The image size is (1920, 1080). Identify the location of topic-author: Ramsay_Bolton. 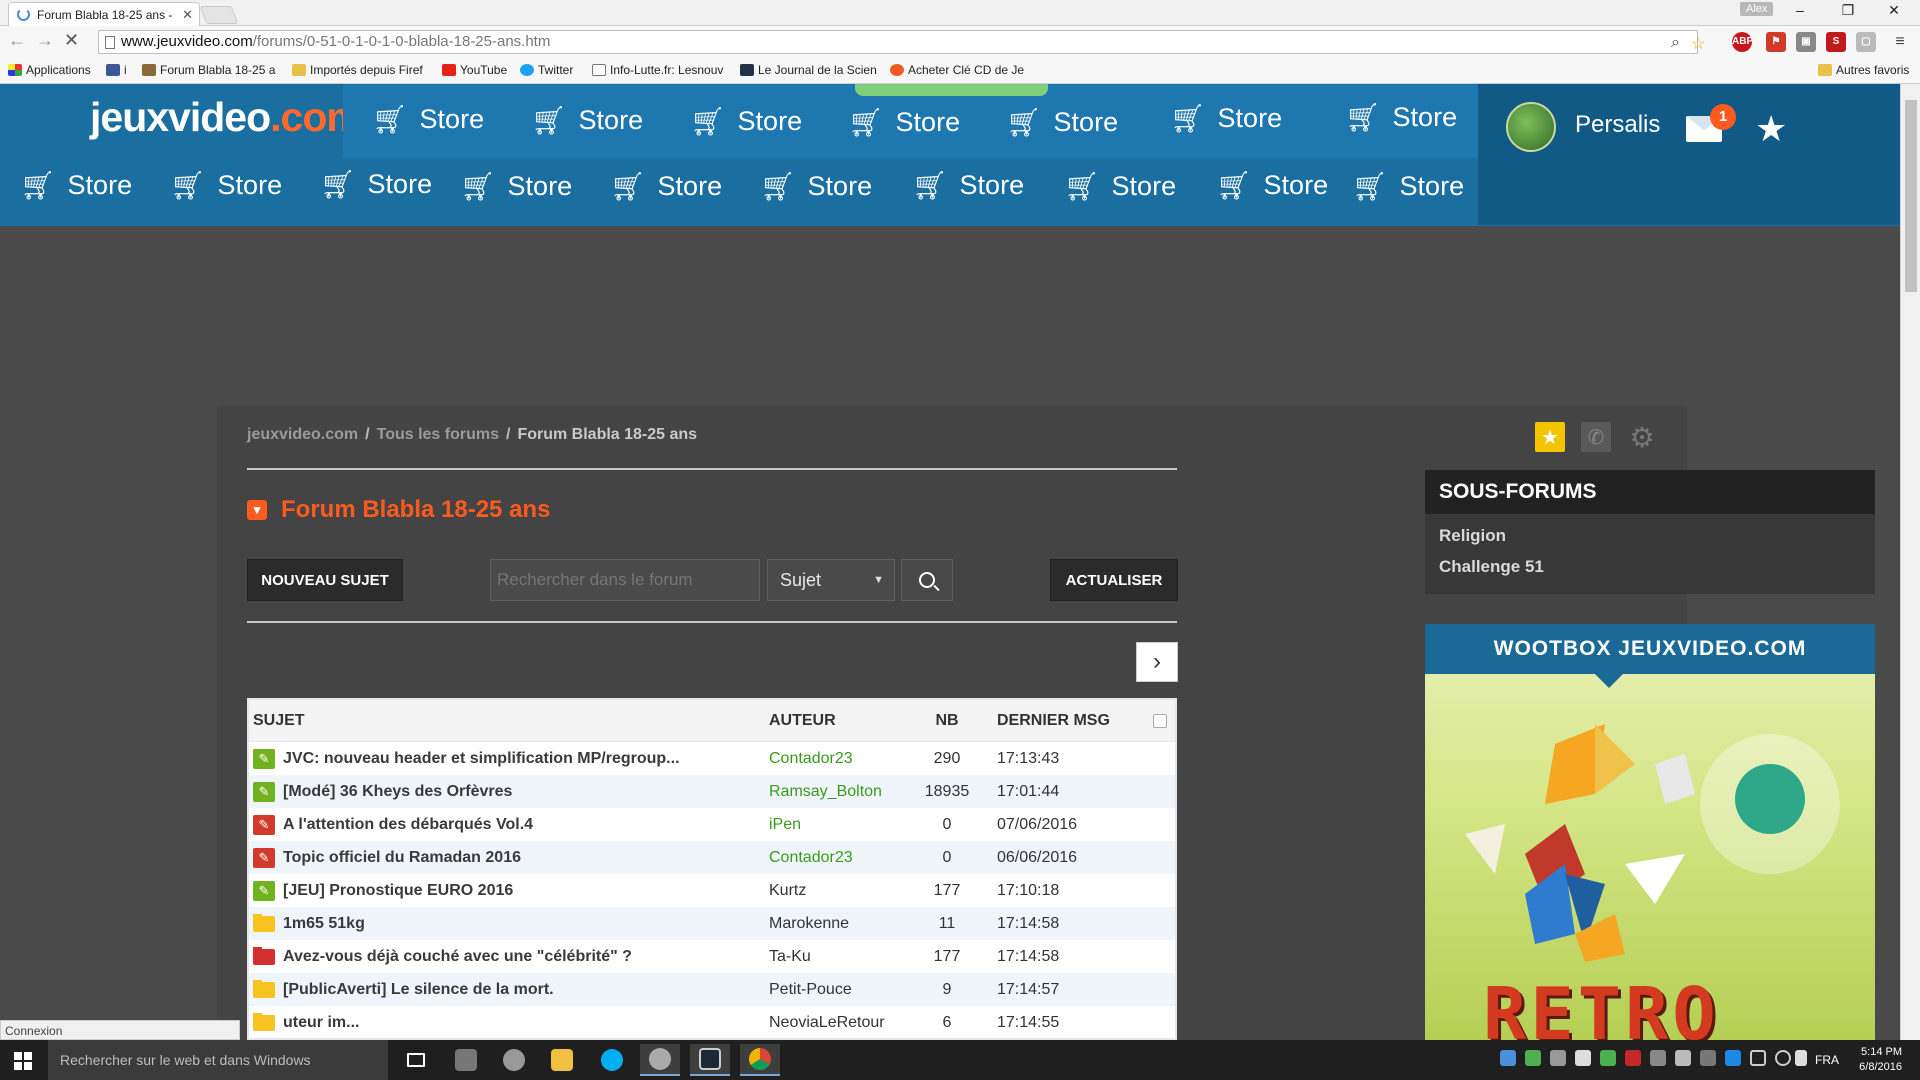
(833, 792).